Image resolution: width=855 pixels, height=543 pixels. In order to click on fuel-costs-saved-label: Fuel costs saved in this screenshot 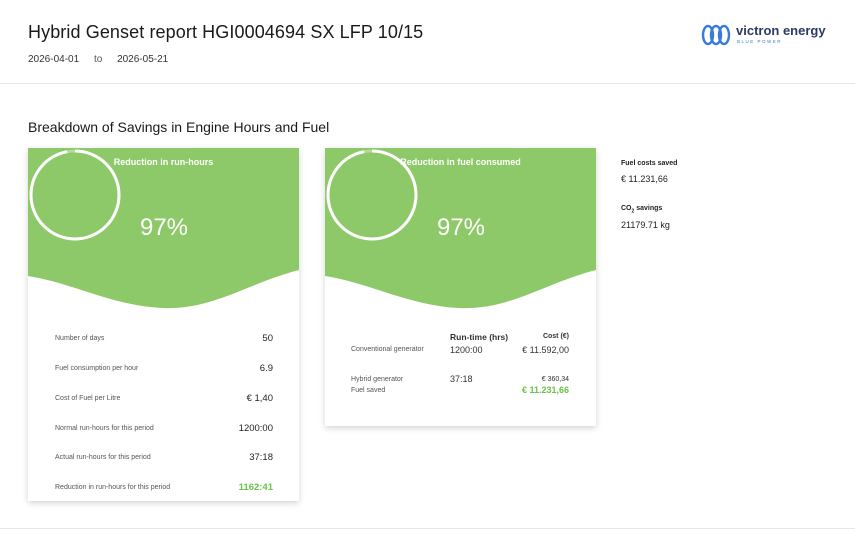, I will do `click(649, 163)`.